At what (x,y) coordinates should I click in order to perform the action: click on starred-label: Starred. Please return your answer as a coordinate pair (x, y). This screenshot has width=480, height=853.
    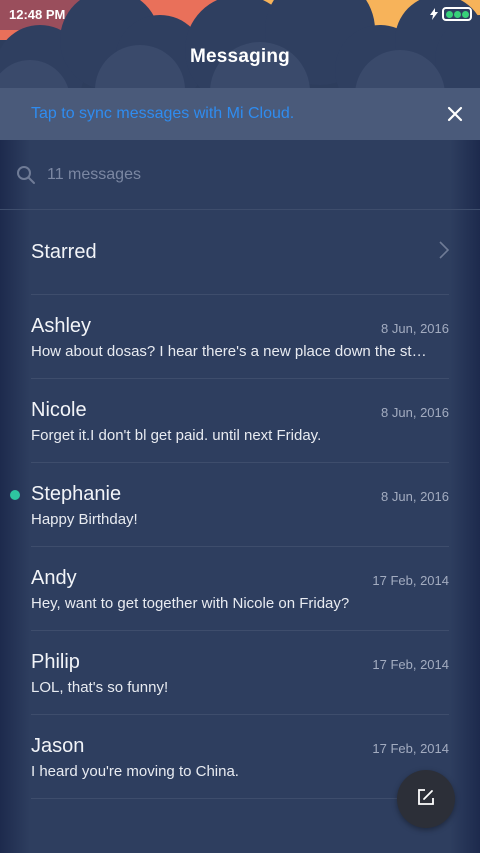
    Looking at the image, I should click on (64, 251).